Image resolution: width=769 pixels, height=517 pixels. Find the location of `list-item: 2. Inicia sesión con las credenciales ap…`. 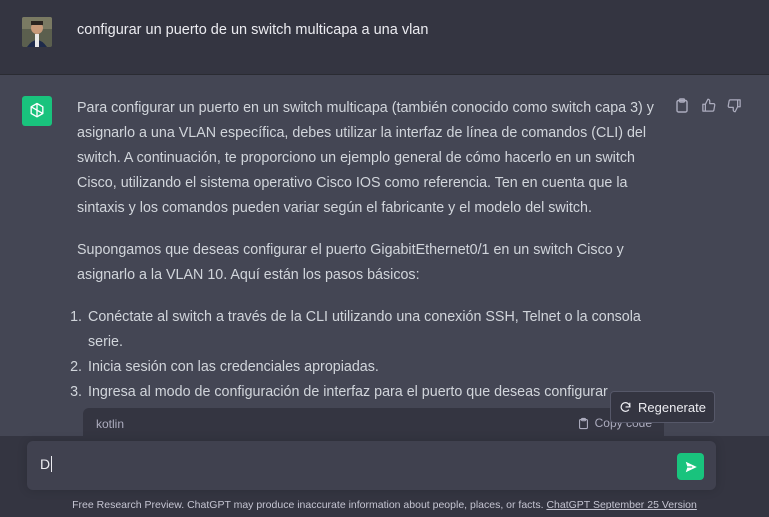

list-item: 2. Inicia sesión con las credenciales ap… is located at coordinates (366, 367).